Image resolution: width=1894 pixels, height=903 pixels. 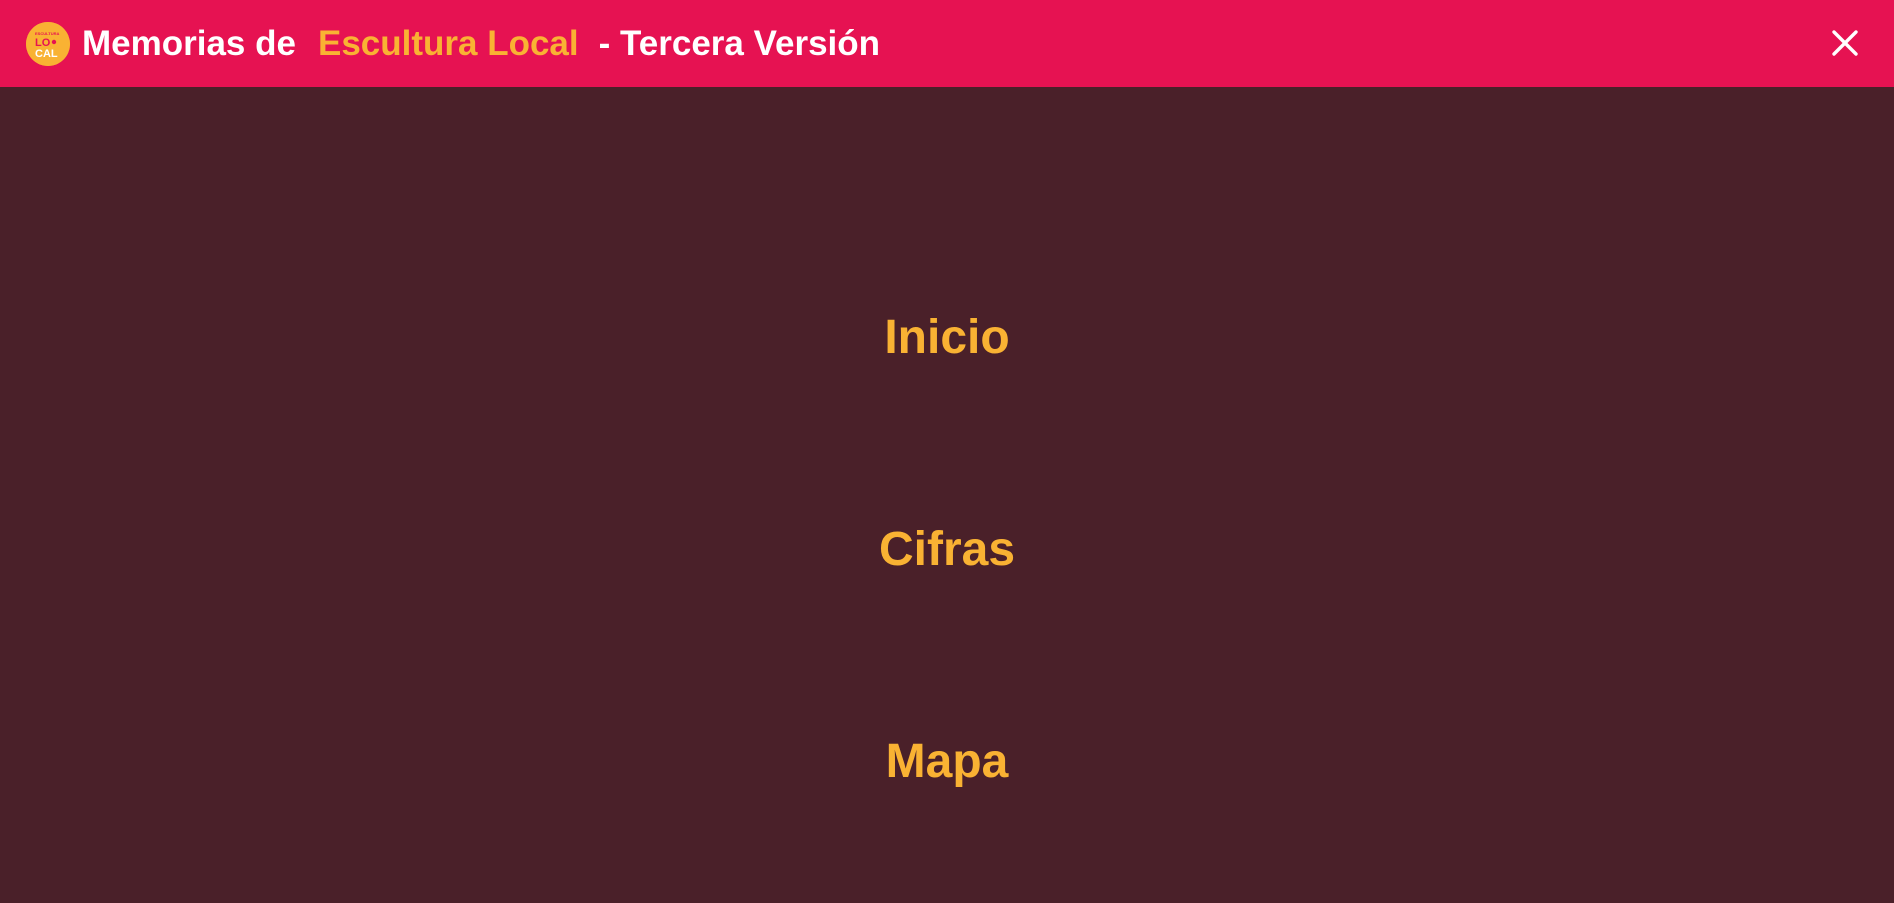 I want to click on menu-item-cifras: Cifras, so click(x=947, y=550).